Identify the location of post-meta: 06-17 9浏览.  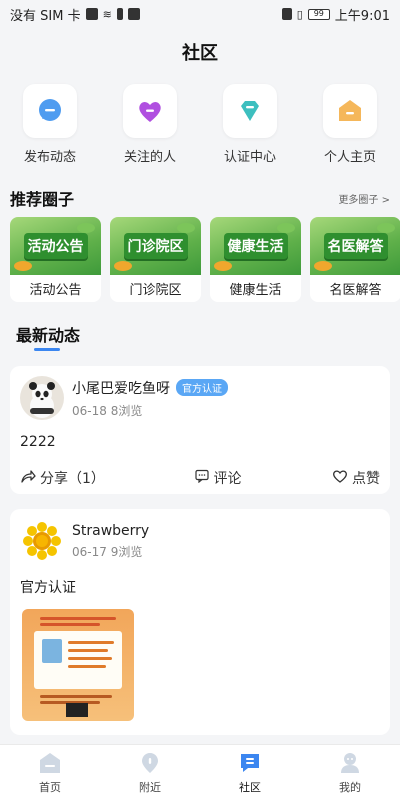
(110, 551).